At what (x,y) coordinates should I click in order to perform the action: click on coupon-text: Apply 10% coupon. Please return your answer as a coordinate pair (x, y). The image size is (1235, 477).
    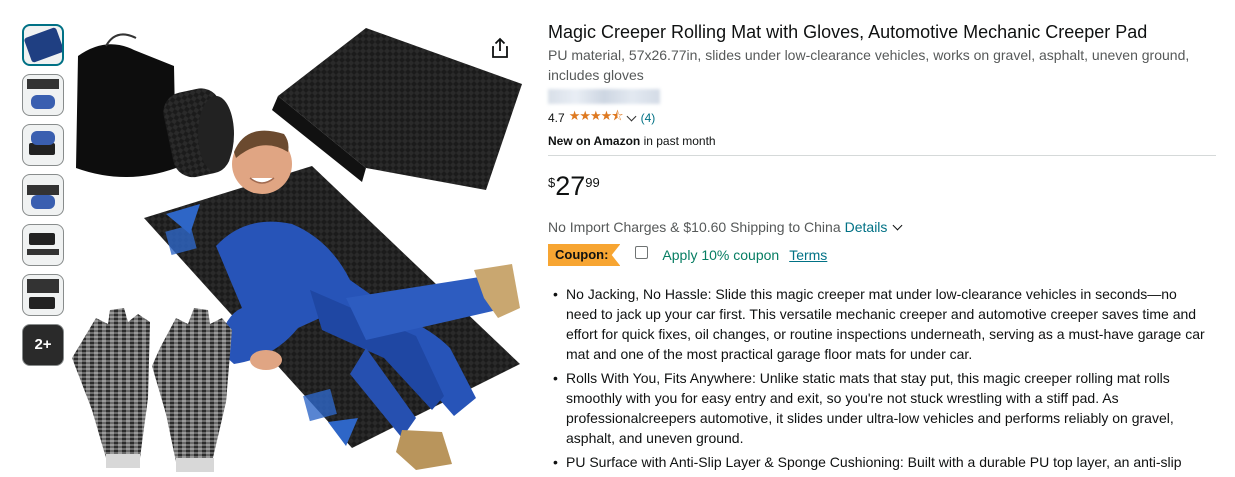
    Looking at the image, I should click on (720, 255).